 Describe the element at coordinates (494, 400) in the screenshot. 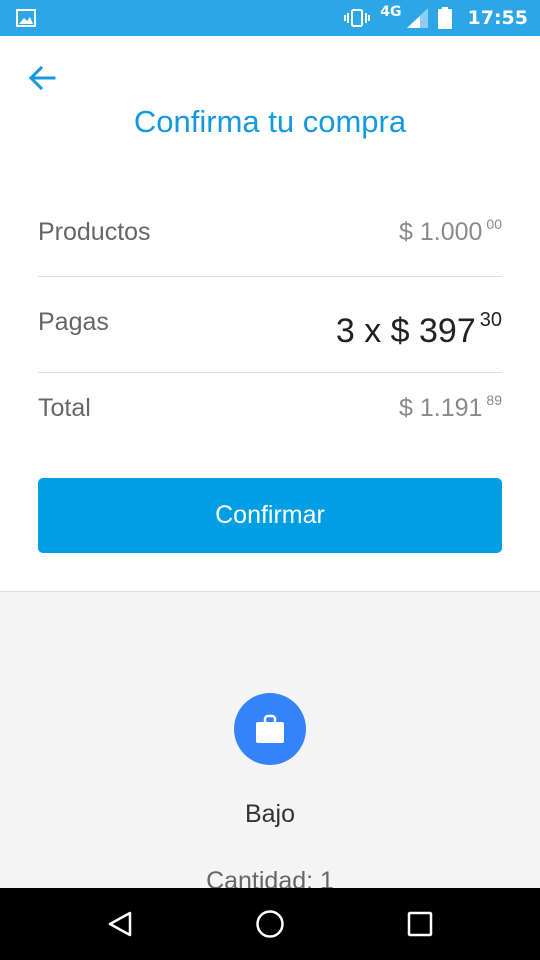

I see `total-amount-cents: 89` at that location.